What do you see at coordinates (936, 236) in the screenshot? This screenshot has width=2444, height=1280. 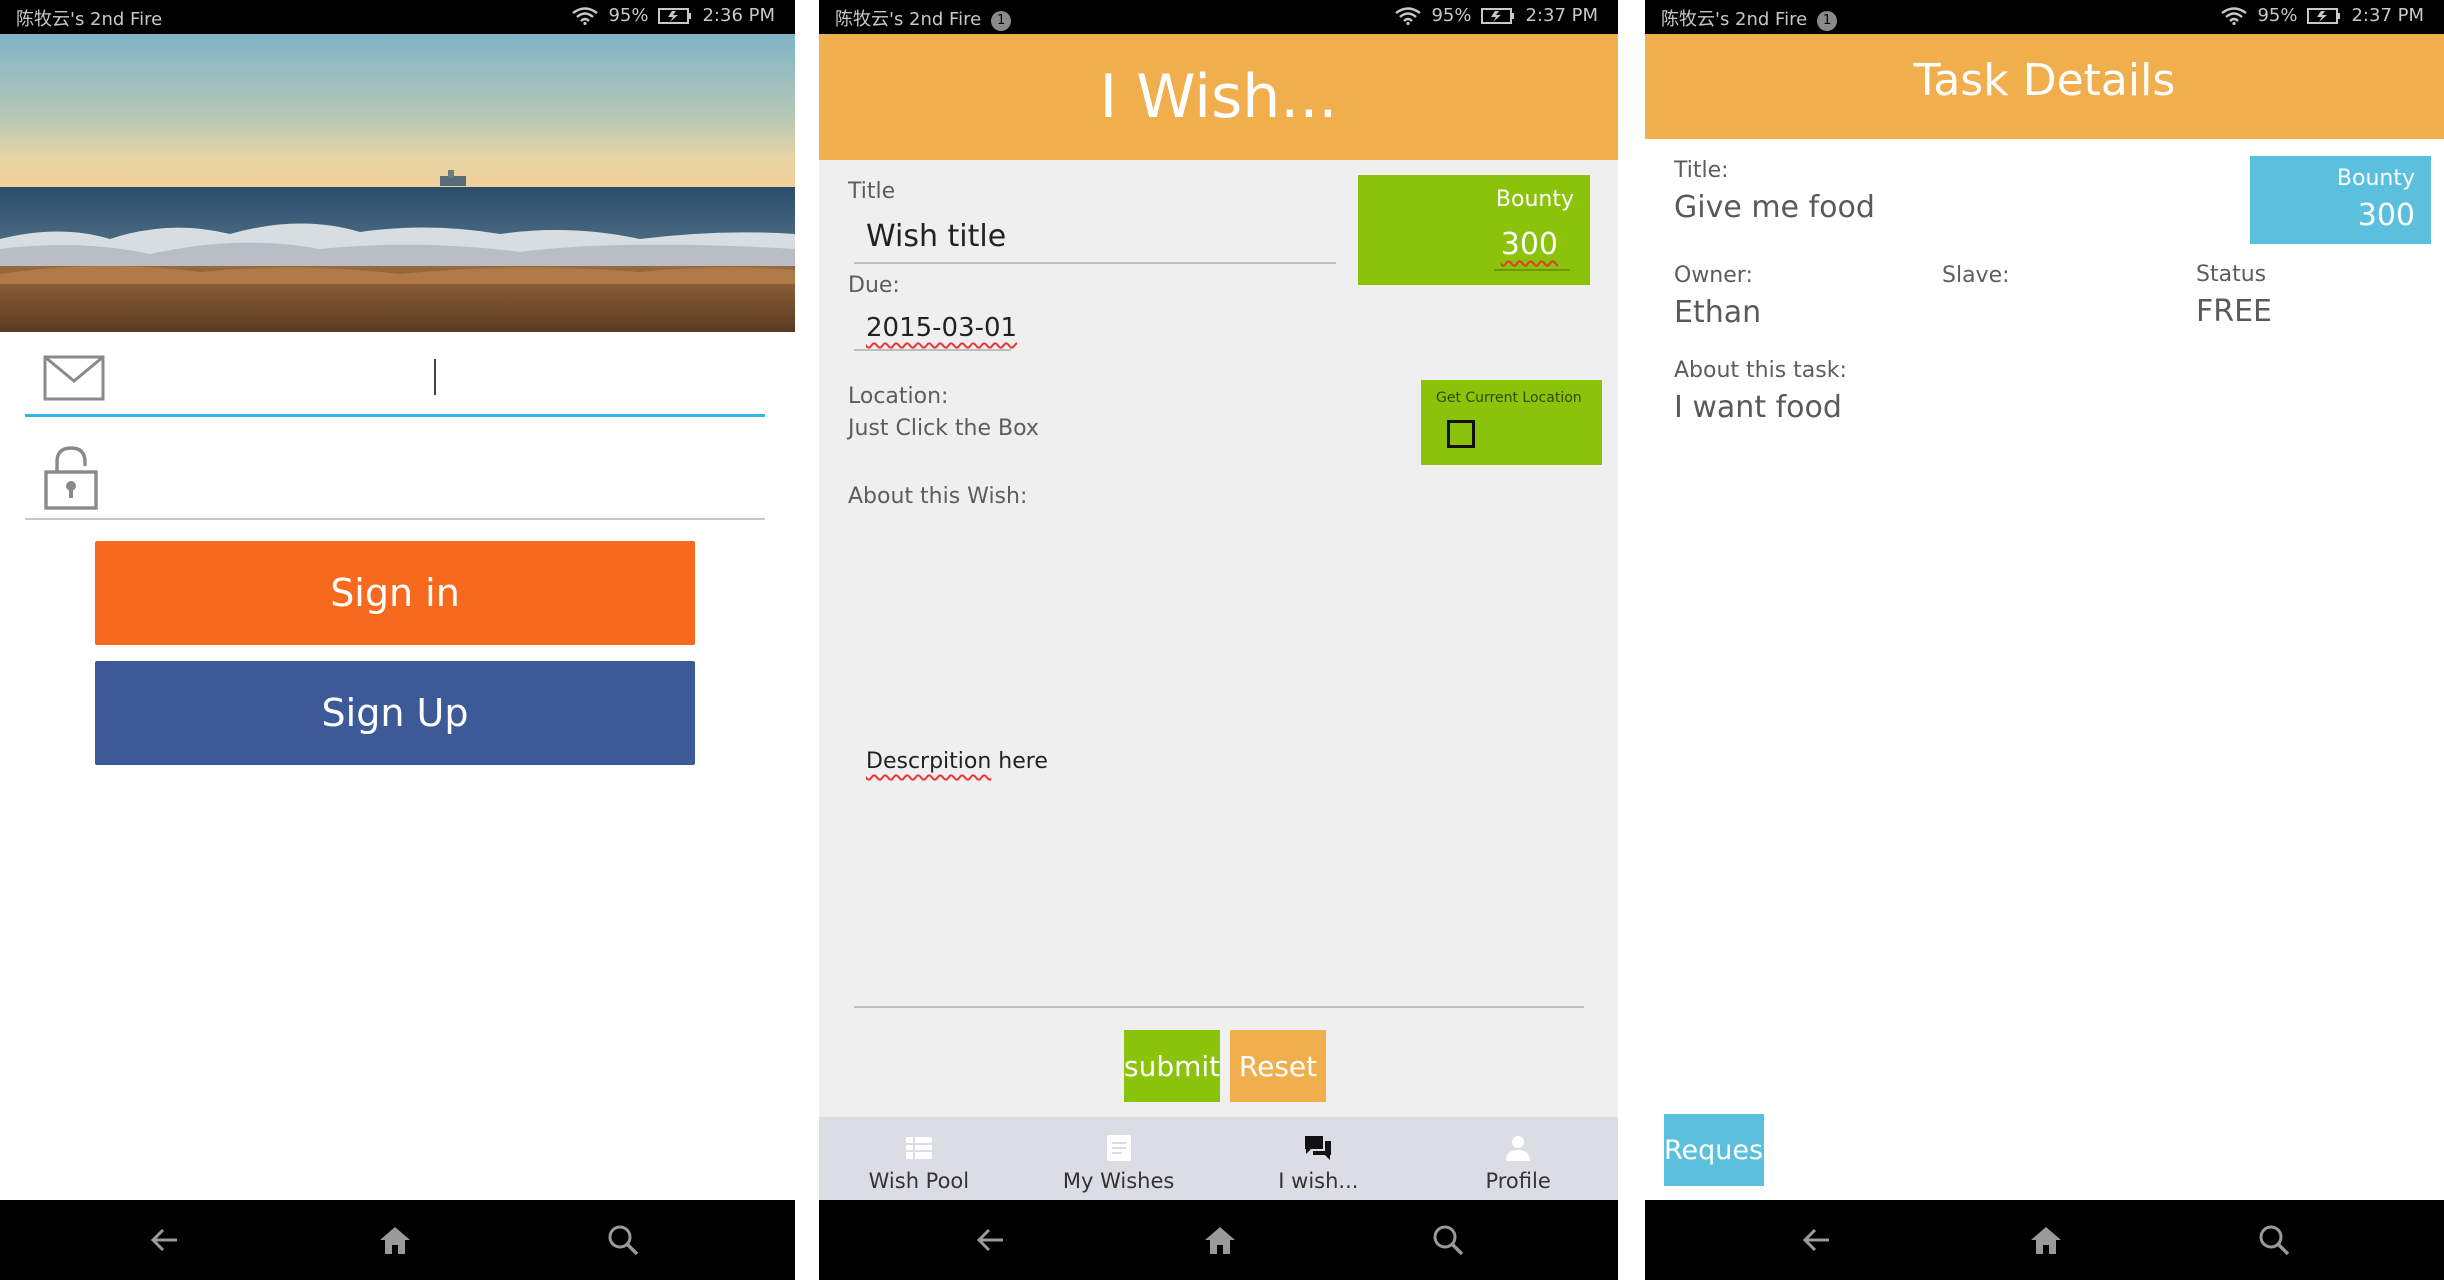 I see `wish-title-input: Wish title` at bounding box center [936, 236].